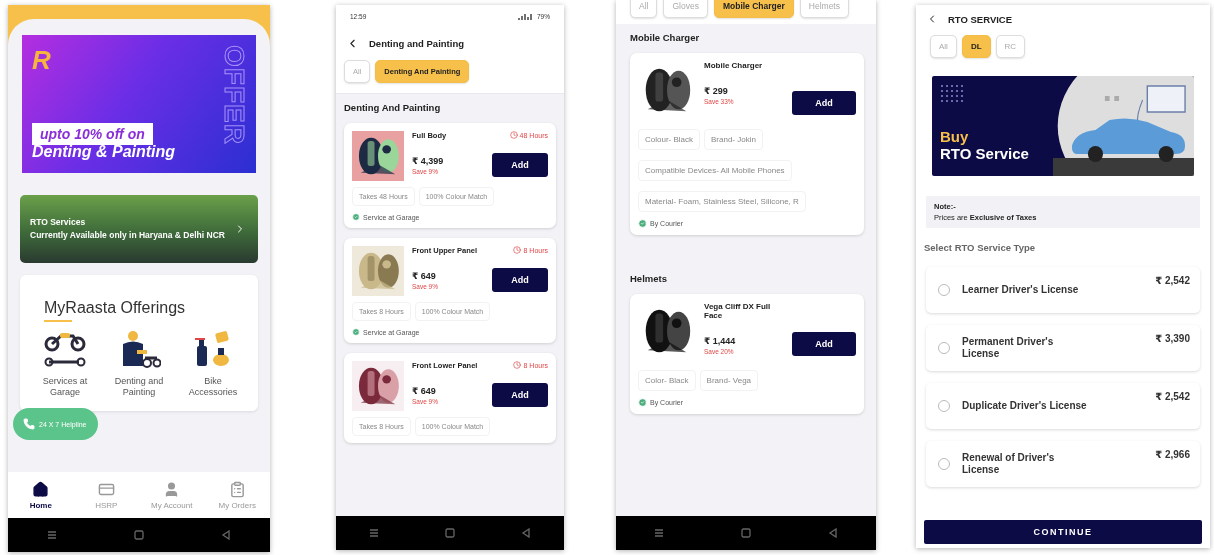 The image size is (1214, 555). I want to click on product-name: Mobile Charger, so click(734, 65).